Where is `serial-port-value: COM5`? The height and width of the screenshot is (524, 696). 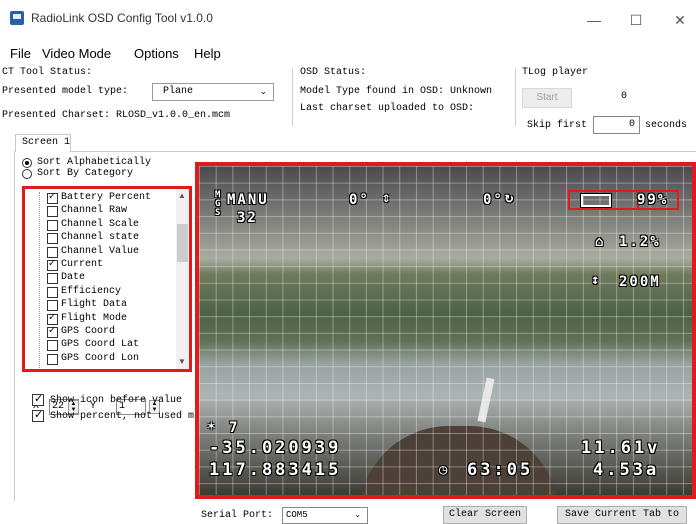
serial-port-value: COM5 is located at coordinates (297, 515).